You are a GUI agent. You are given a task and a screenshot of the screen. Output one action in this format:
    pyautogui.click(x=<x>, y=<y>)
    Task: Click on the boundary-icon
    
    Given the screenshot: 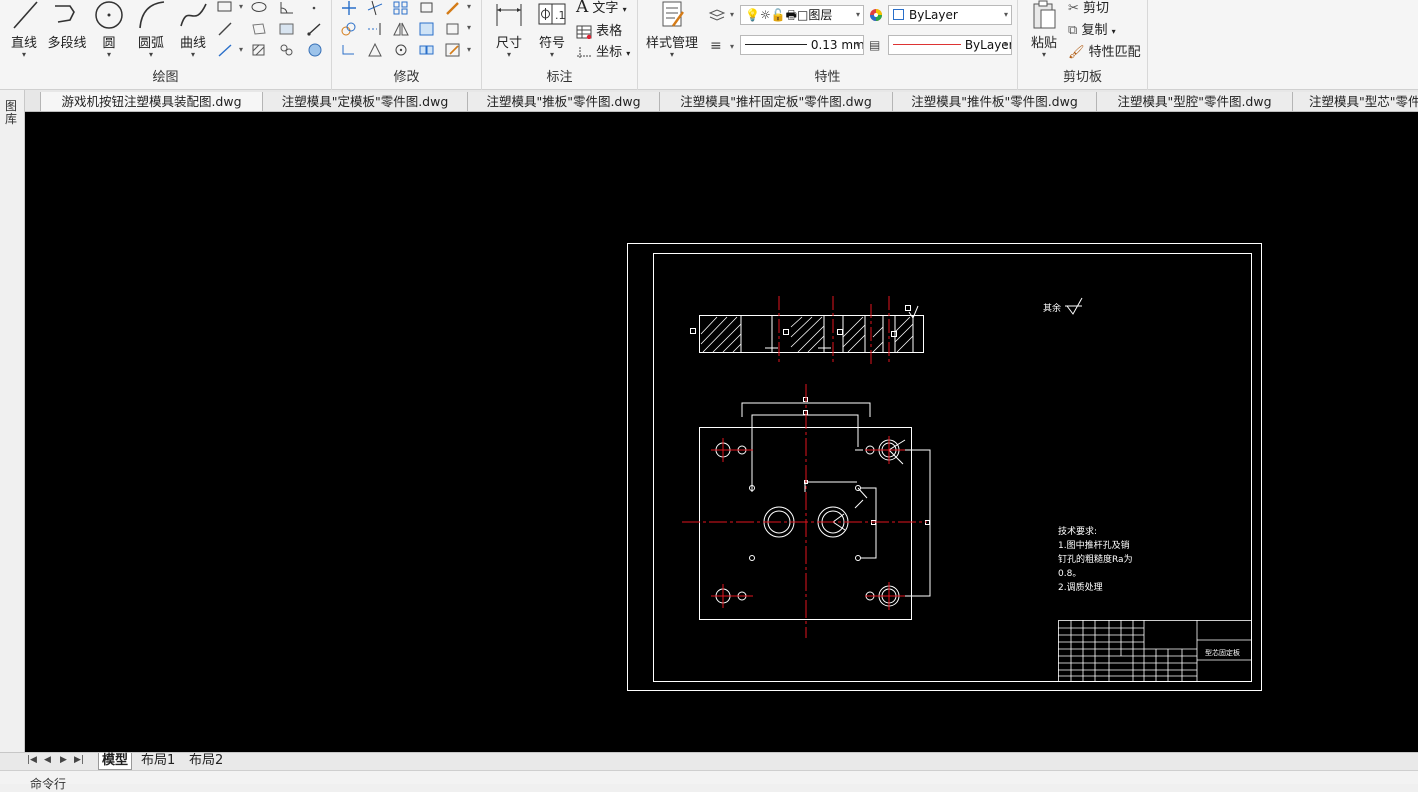 What is the action you would take?
    pyautogui.click(x=287, y=50)
    